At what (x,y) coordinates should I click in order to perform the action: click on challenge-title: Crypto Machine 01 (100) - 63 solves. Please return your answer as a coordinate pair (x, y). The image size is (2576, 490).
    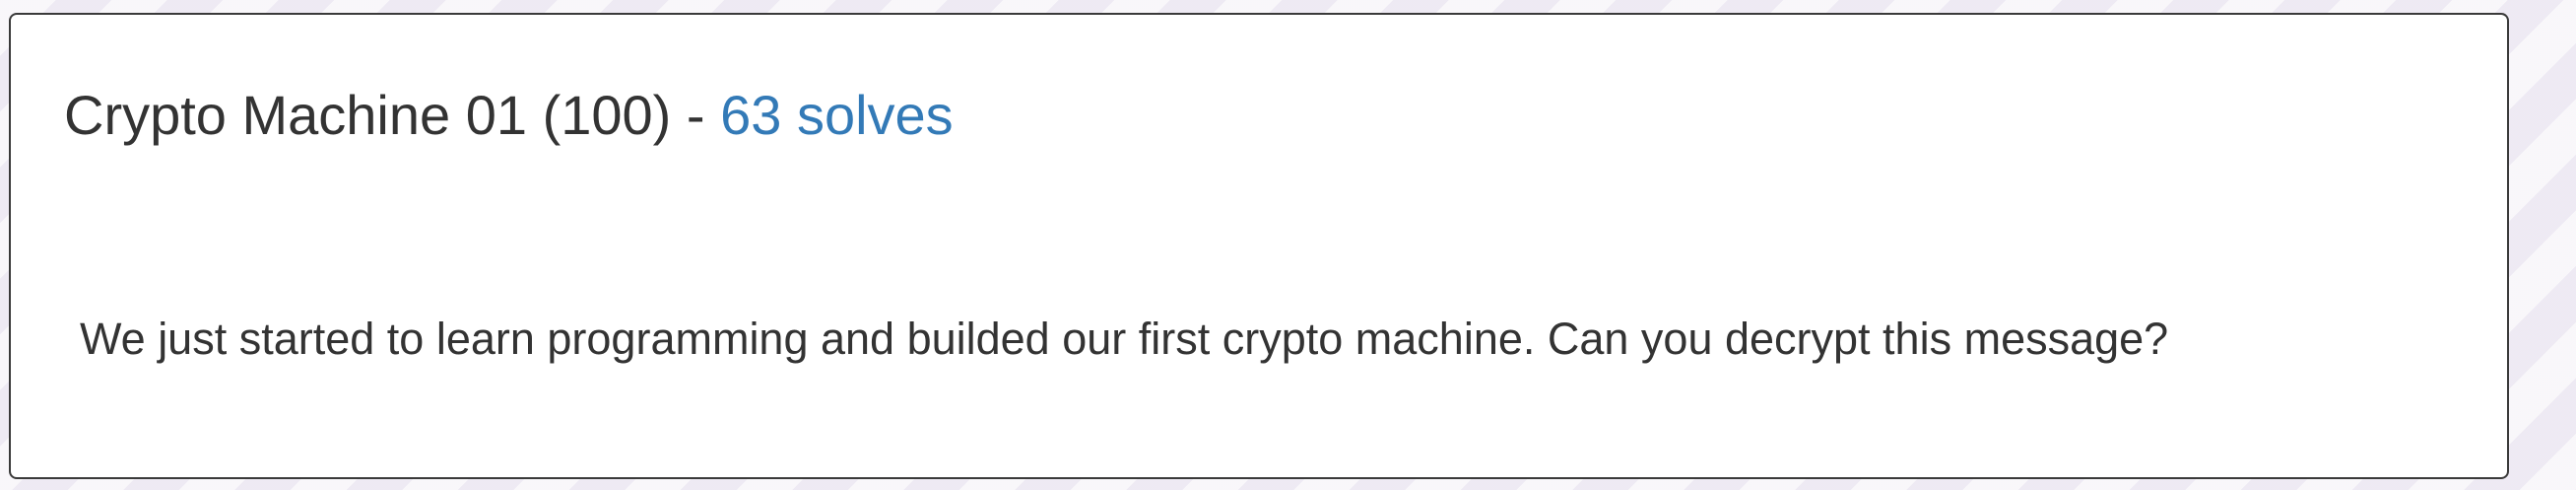
    Looking at the image, I should click on (509, 115).